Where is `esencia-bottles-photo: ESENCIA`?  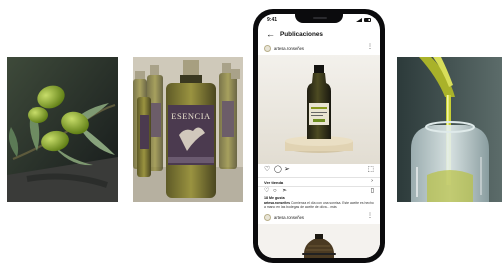 esencia-bottles-photo: ESENCIA is located at coordinates (188, 129).